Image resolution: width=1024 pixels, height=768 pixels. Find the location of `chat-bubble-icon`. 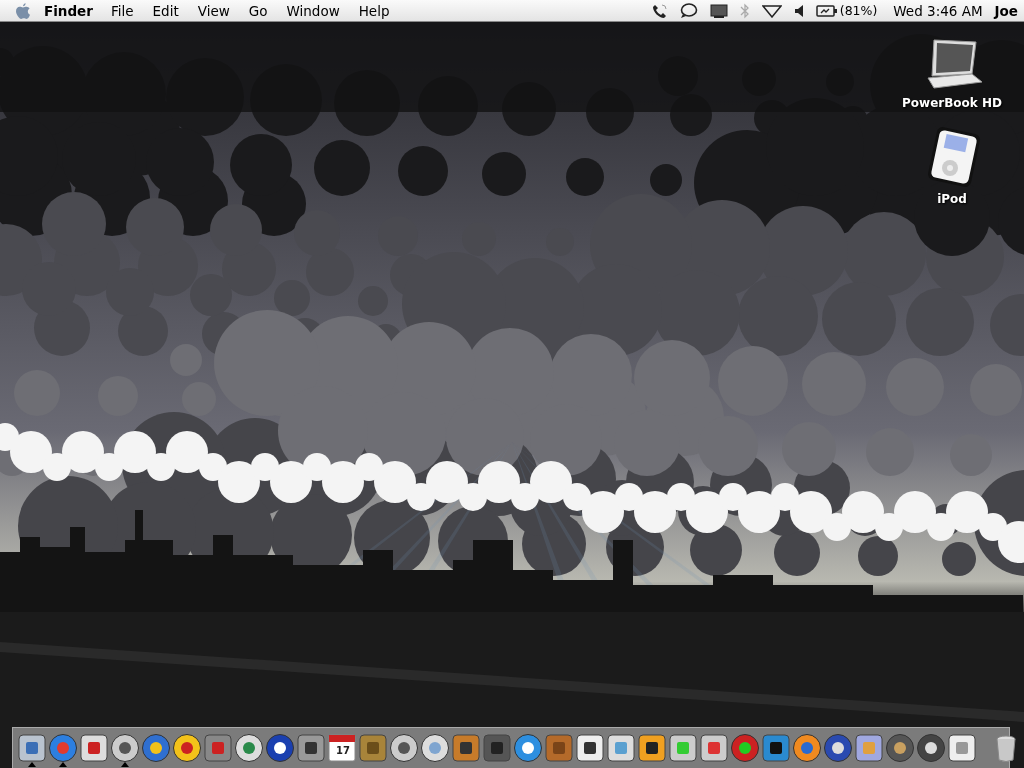

chat-bubble-icon is located at coordinates (688, 10).